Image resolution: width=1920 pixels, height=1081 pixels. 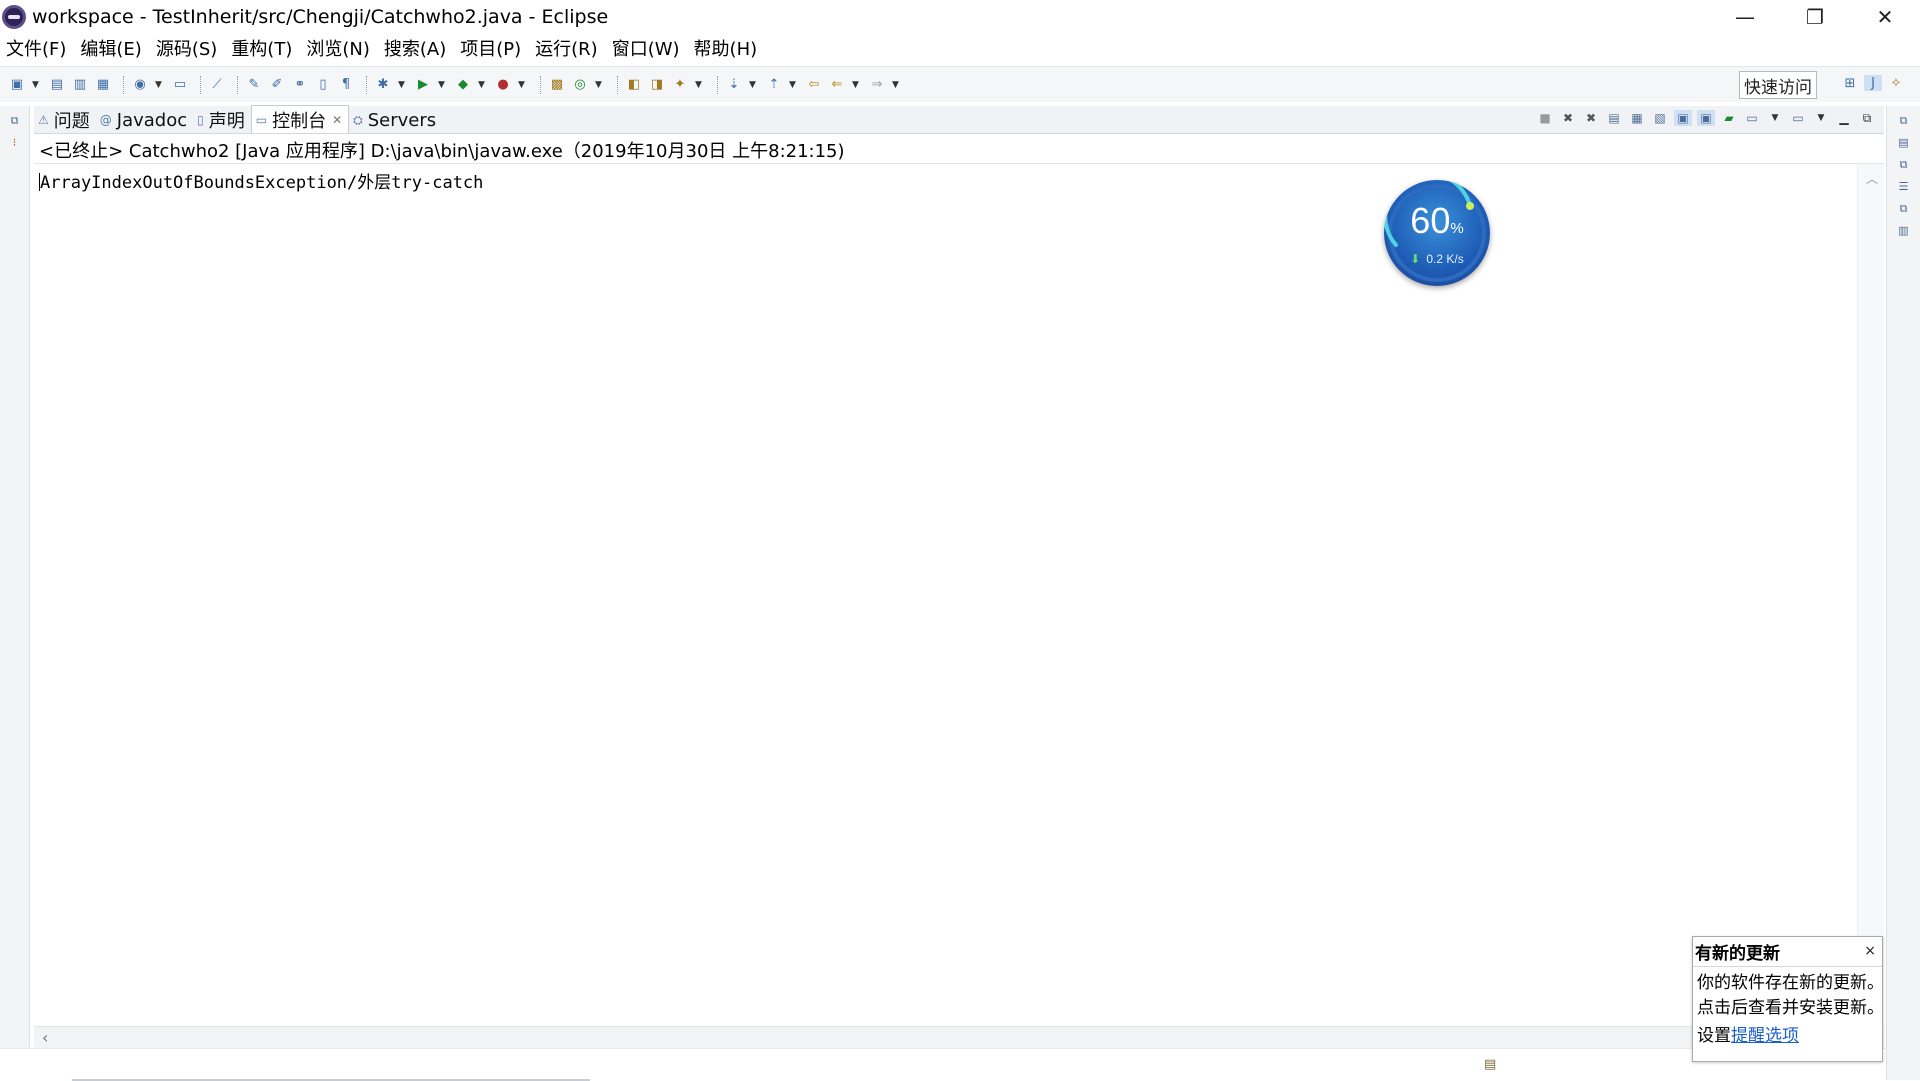 What do you see at coordinates (395, 120) in the screenshot?
I see `tab-servers: ⛭ Servers` at bounding box center [395, 120].